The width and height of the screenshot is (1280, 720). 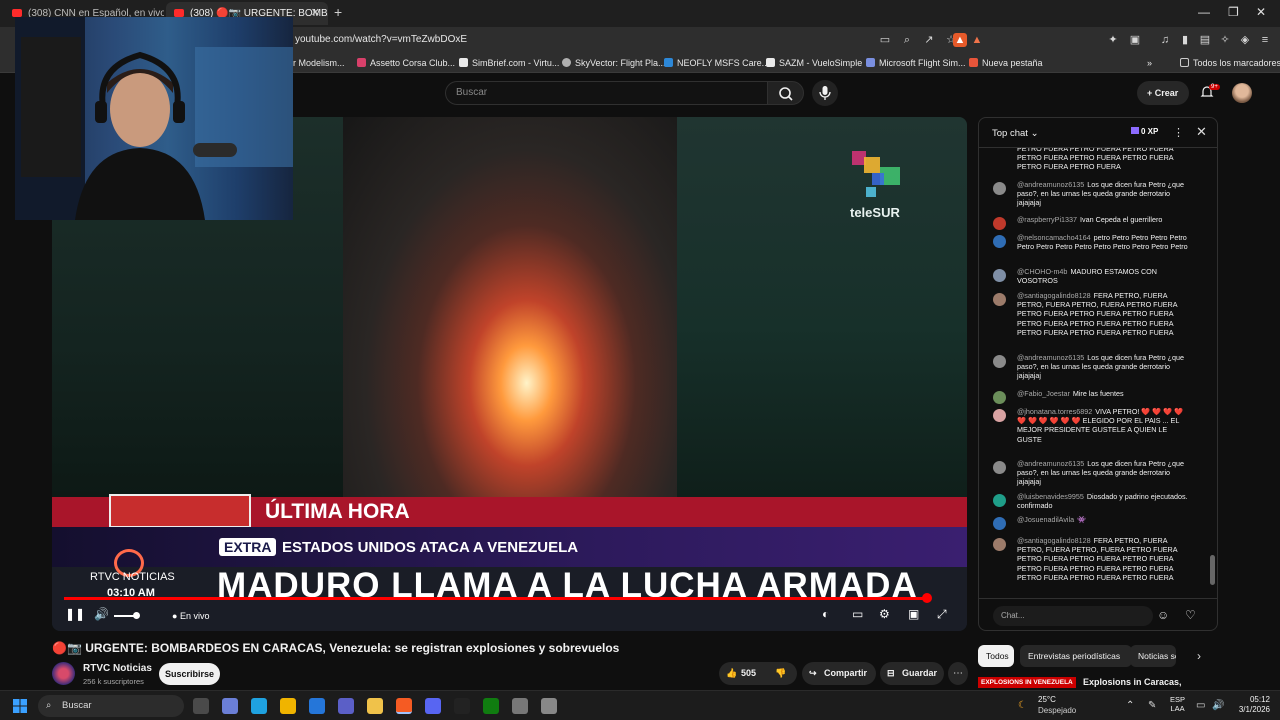 I want to click on progress-bar, so click(x=497, y=598).